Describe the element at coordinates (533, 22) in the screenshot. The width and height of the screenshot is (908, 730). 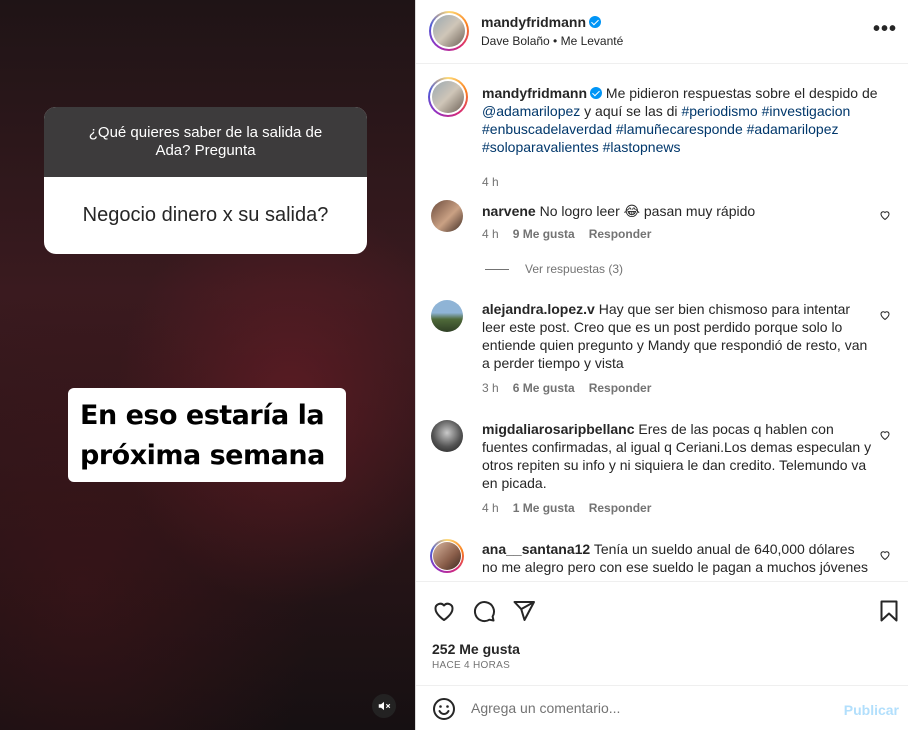
I see `author-username: mandyfridmann` at that location.